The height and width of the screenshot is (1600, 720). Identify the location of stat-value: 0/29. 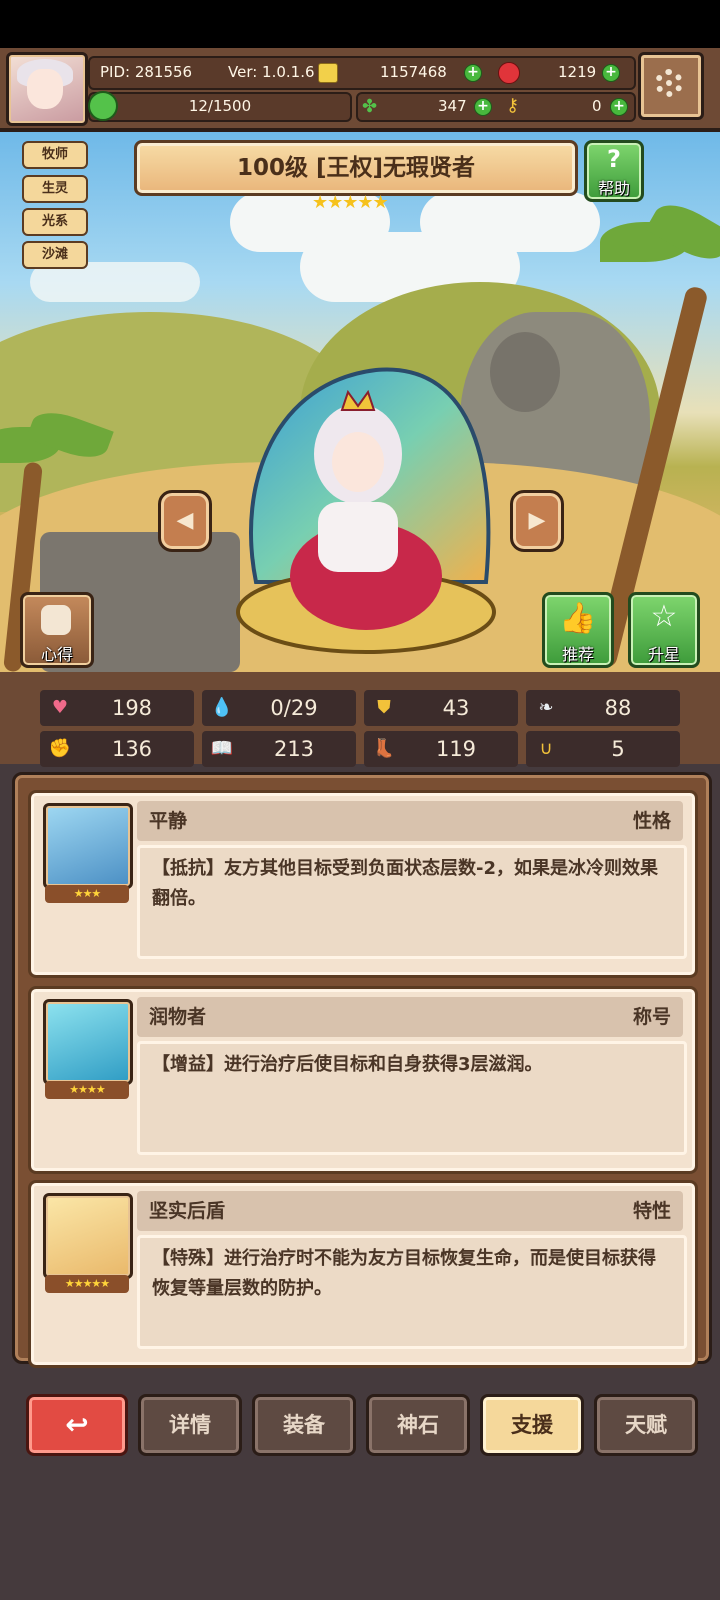
(294, 708).